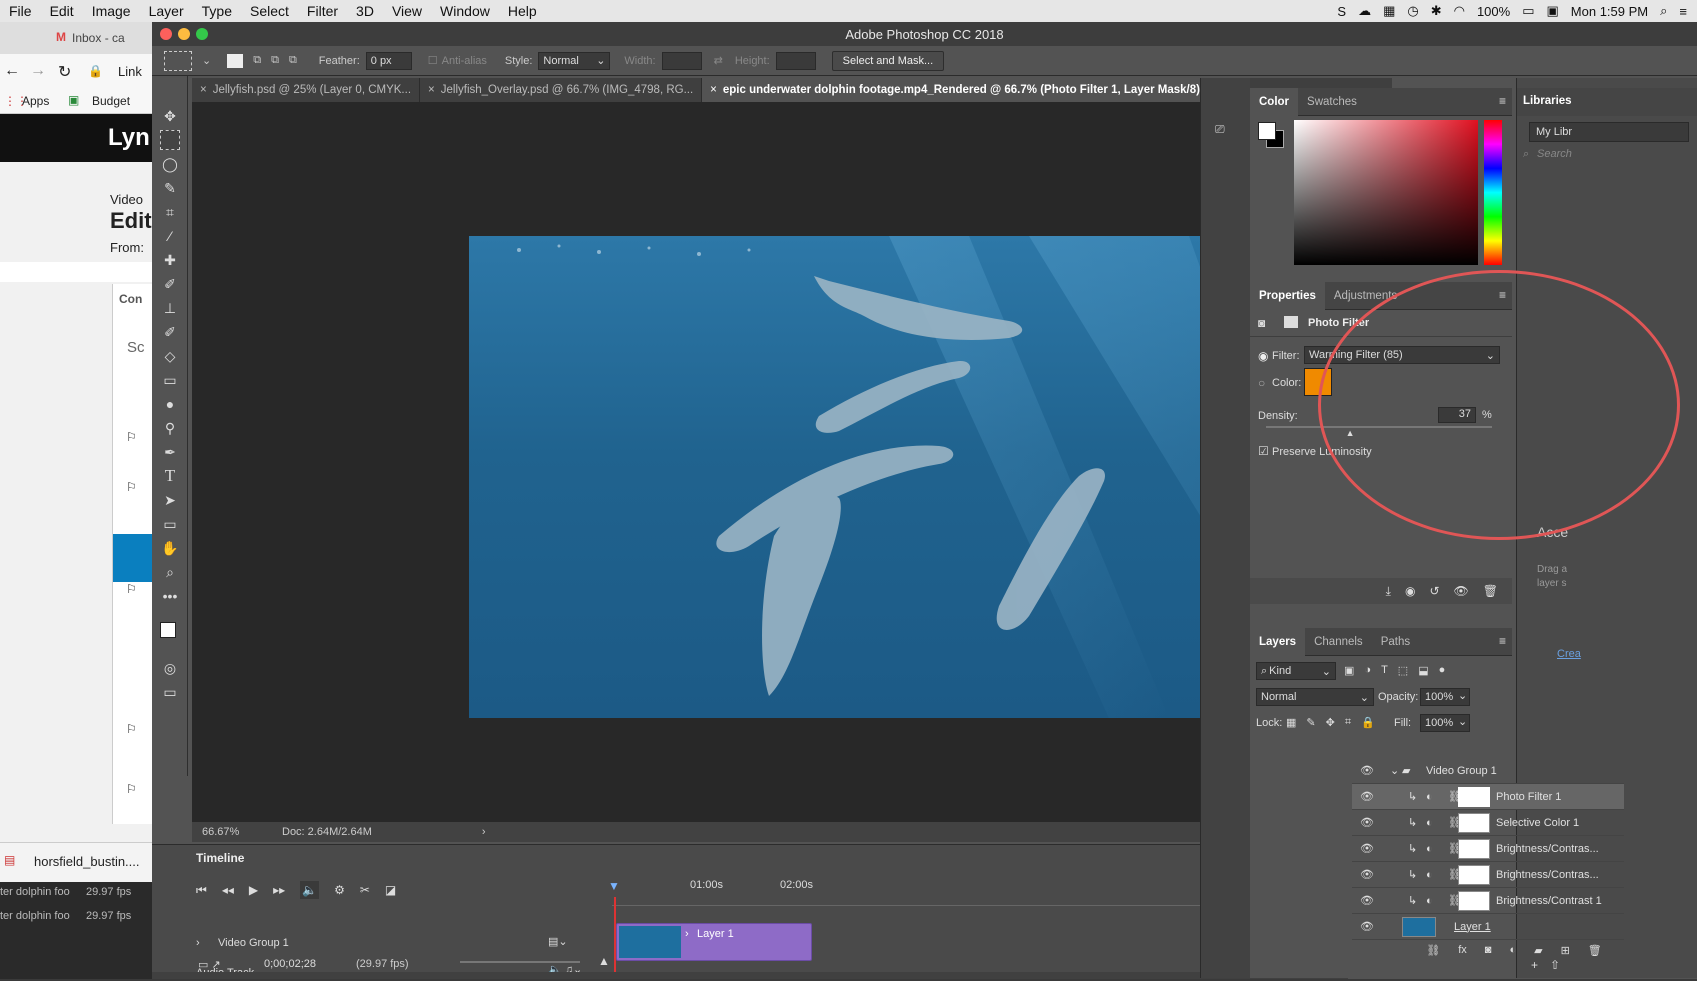  I want to click on history-brush-tool-icon: ✐, so click(170, 332).